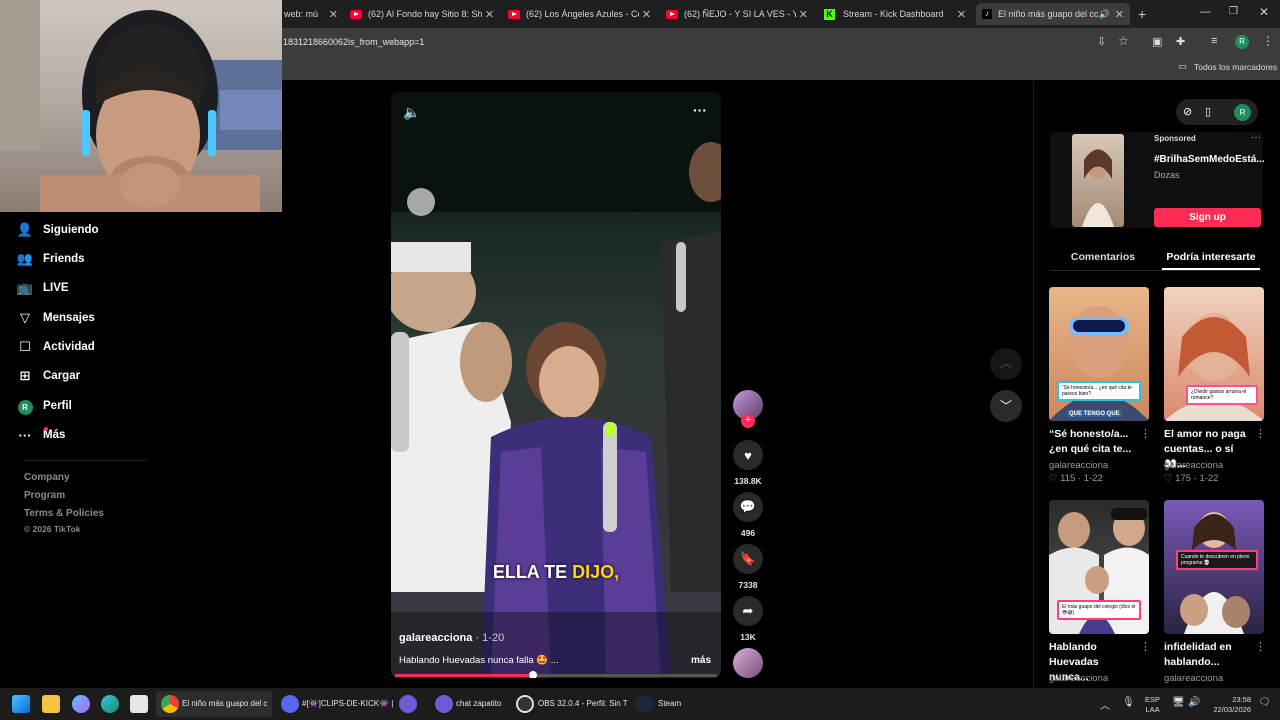  What do you see at coordinates (1268, 41) in the screenshot?
I see `menu-icon: ⋮` at bounding box center [1268, 41].